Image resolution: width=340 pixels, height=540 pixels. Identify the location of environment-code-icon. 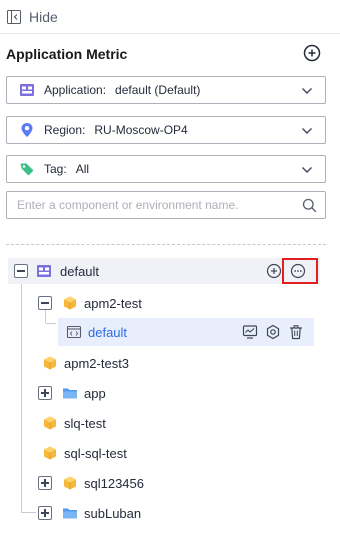
(74, 332).